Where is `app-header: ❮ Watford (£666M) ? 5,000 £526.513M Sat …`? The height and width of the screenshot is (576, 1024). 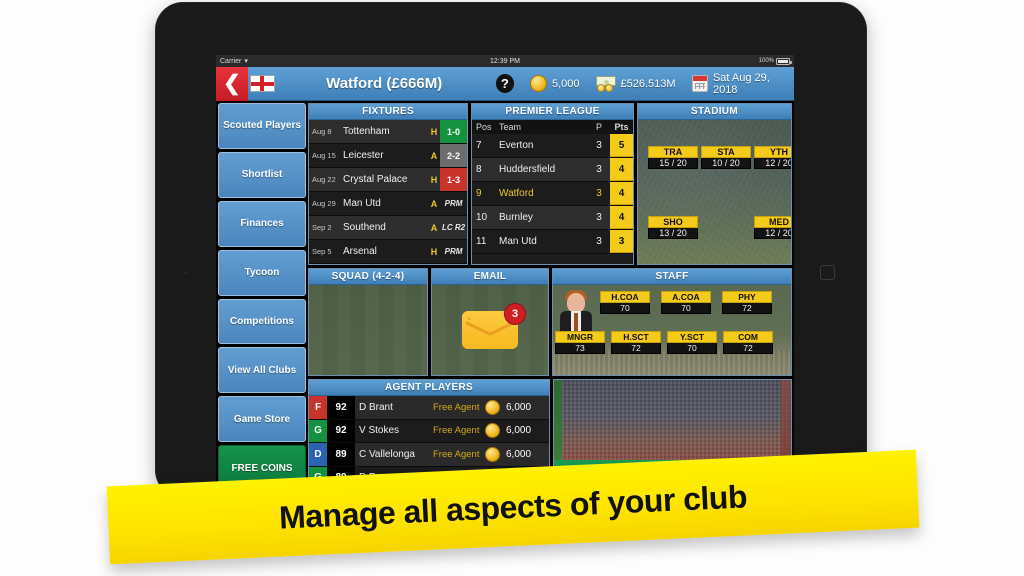 app-header: ❮ Watford (£666M) ? 5,000 £526.513M Sat … is located at coordinates (505, 83).